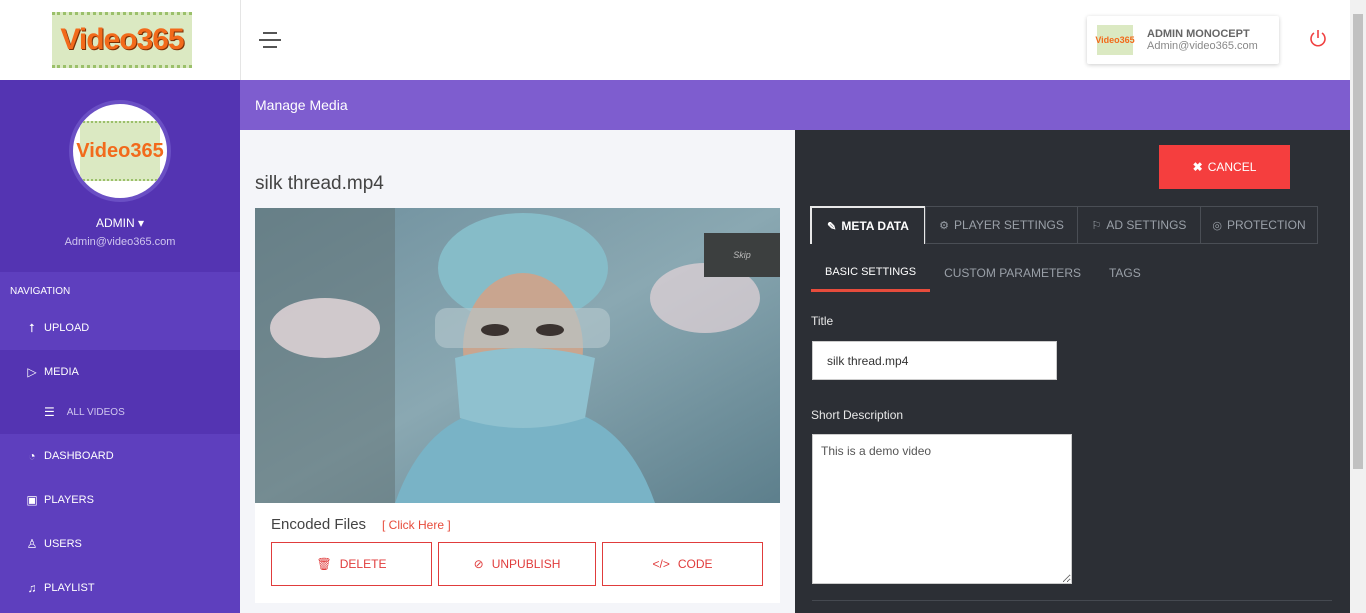 This screenshot has width=1366, height=613. Describe the element at coordinates (120, 412) in the screenshot. I see `sidebar-item-all-videos: ☰ ALL VIDEOS` at that location.